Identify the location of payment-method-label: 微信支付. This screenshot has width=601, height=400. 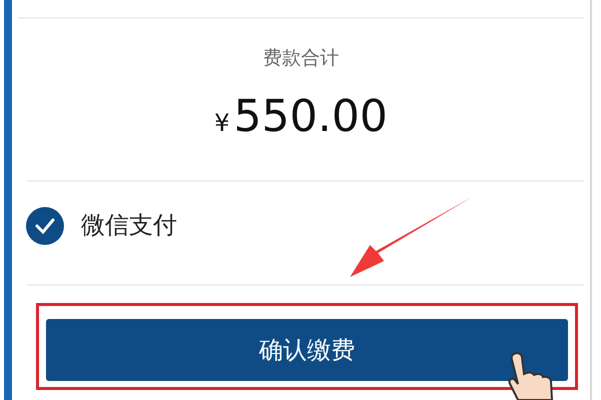
(129, 225).